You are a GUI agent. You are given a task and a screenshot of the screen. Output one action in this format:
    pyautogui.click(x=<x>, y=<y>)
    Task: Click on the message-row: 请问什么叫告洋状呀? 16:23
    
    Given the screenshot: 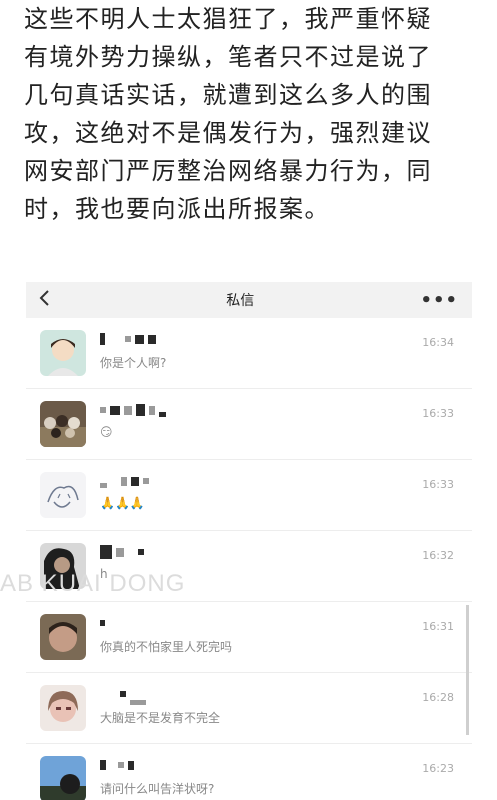 What is the action you would take?
    pyautogui.click(x=249, y=772)
    